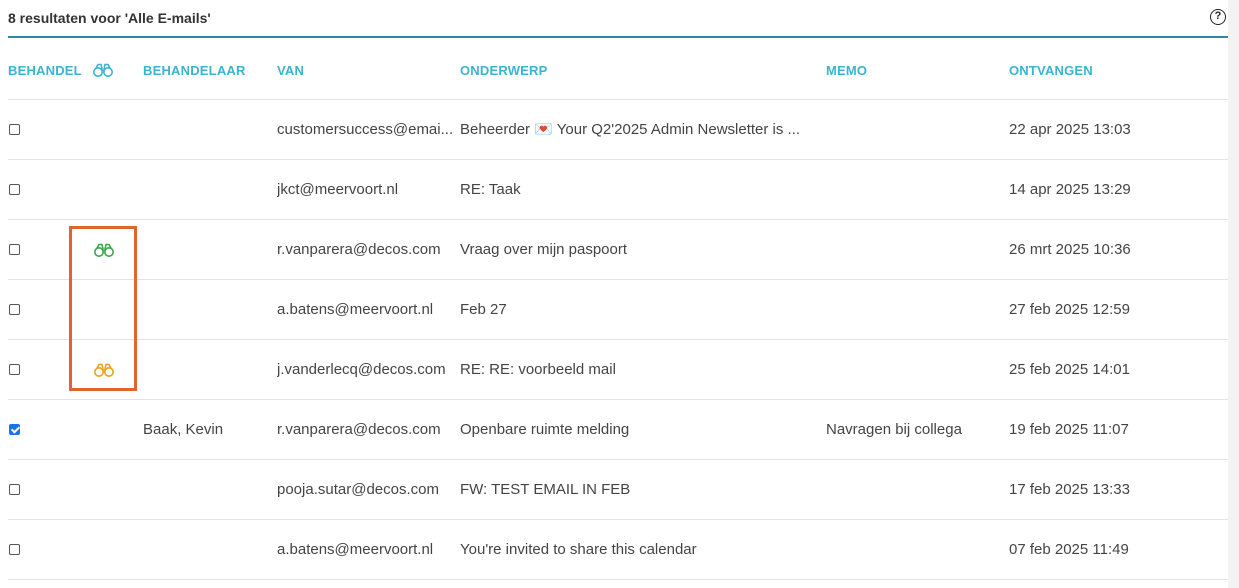 The height and width of the screenshot is (588, 1239). What do you see at coordinates (894, 429) in the screenshot?
I see `memo-cell: Navragen bij collega` at bounding box center [894, 429].